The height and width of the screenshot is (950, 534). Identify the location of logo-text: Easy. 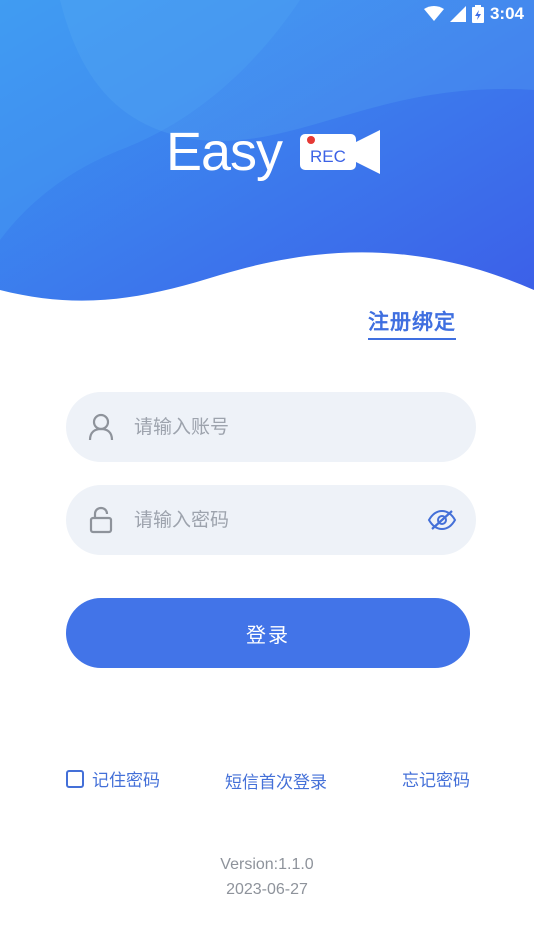
(224, 152).